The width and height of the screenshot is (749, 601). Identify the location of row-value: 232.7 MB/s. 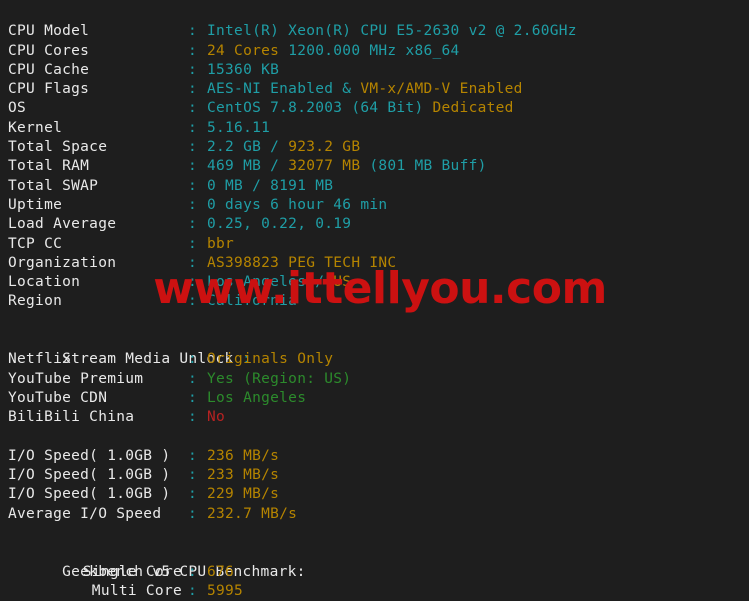
(252, 514).